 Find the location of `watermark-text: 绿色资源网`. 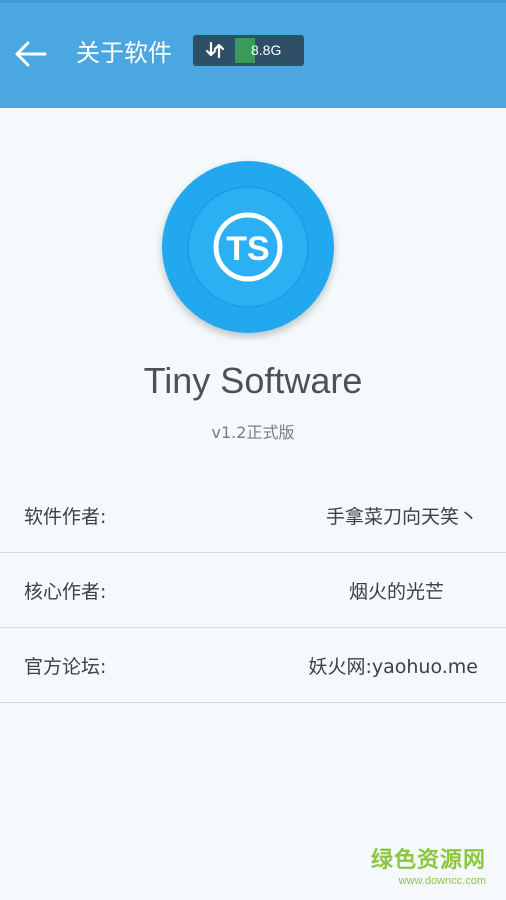

watermark-text: 绿色资源网 is located at coordinates (428, 860).